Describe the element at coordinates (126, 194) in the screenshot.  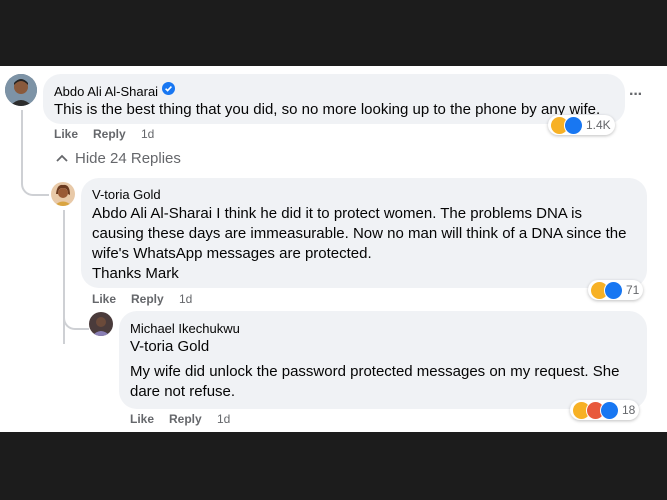
I see `comment-author: V-toria Gold` at that location.